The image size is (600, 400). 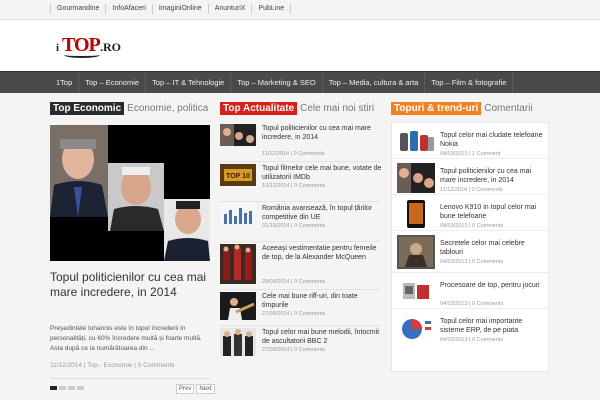 I want to click on list-item-title: Secretele celor mai celebre tablouri, so click(x=494, y=248).